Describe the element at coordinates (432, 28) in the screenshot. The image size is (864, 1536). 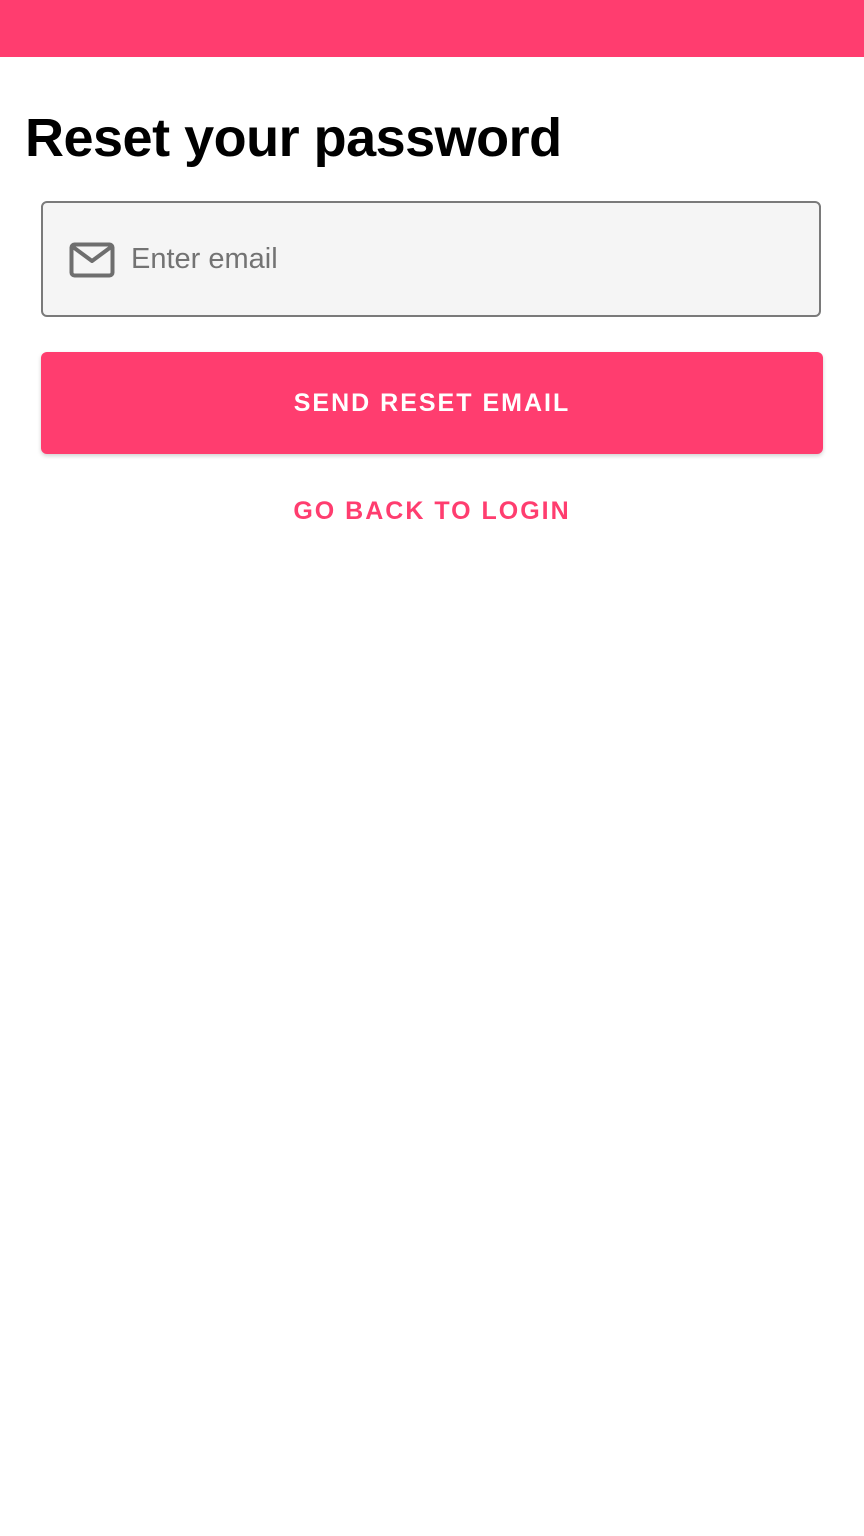
I see `status-bar` at that location.